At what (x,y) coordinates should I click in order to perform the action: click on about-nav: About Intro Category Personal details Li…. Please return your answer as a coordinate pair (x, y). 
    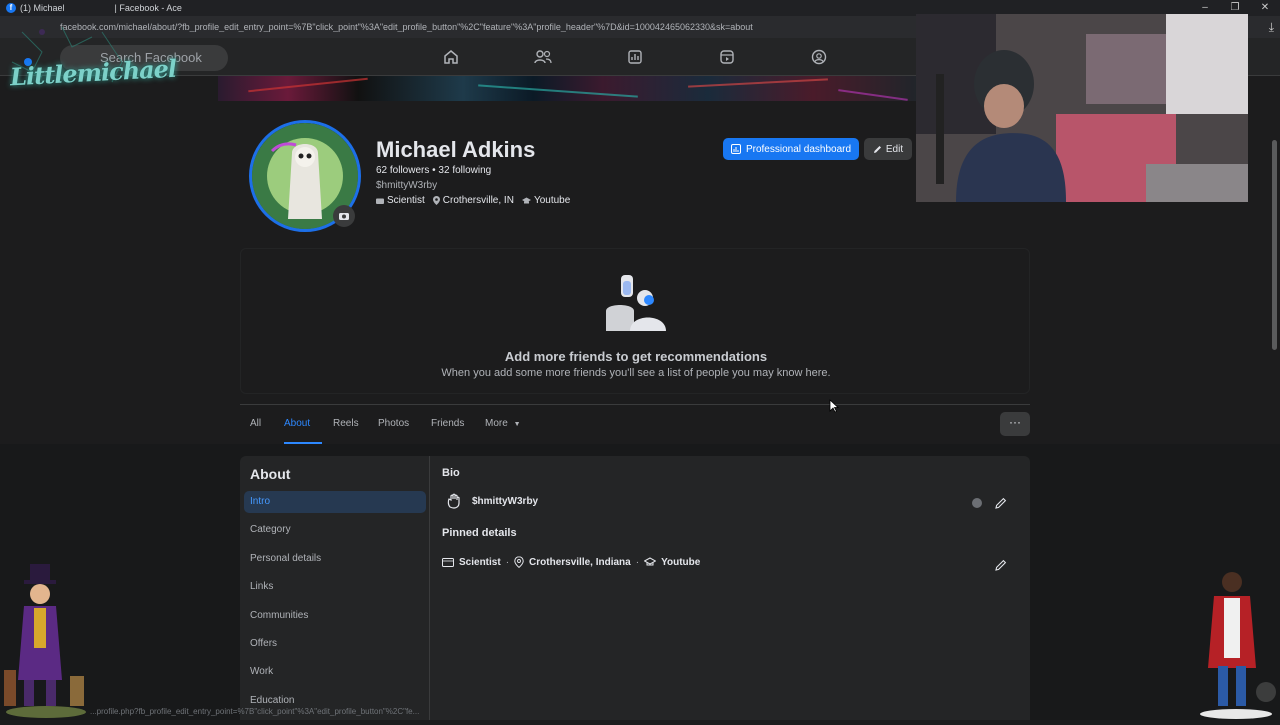
    Looking at the image, I should click on (335, 588).